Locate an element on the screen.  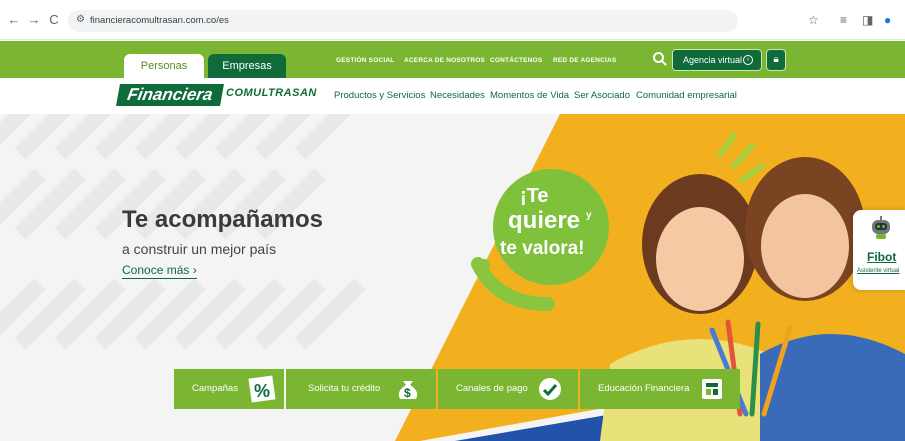
link-gestion-social: GESTIÓN SOCIAL is located at coordinates (365, 60).